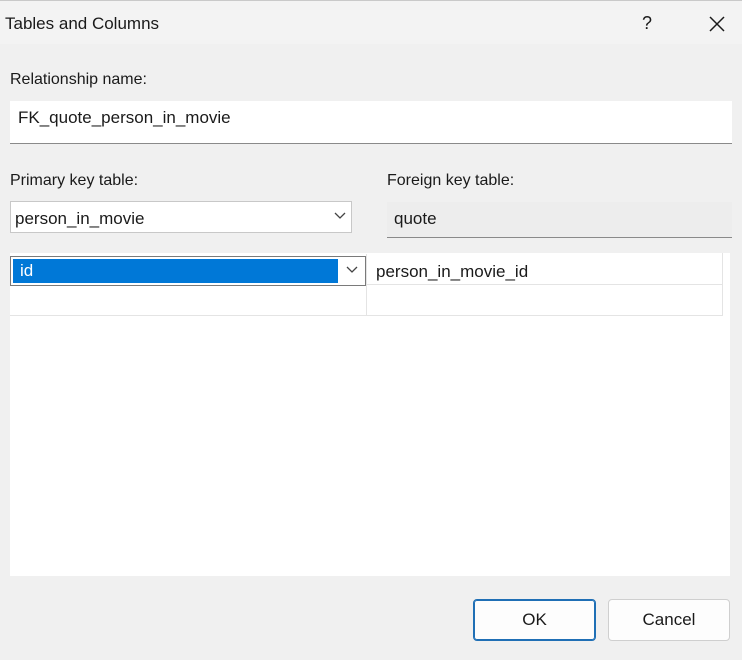 The height and width of the screenshot is (660, 742). I want to click on table-row, so click(366, 300).